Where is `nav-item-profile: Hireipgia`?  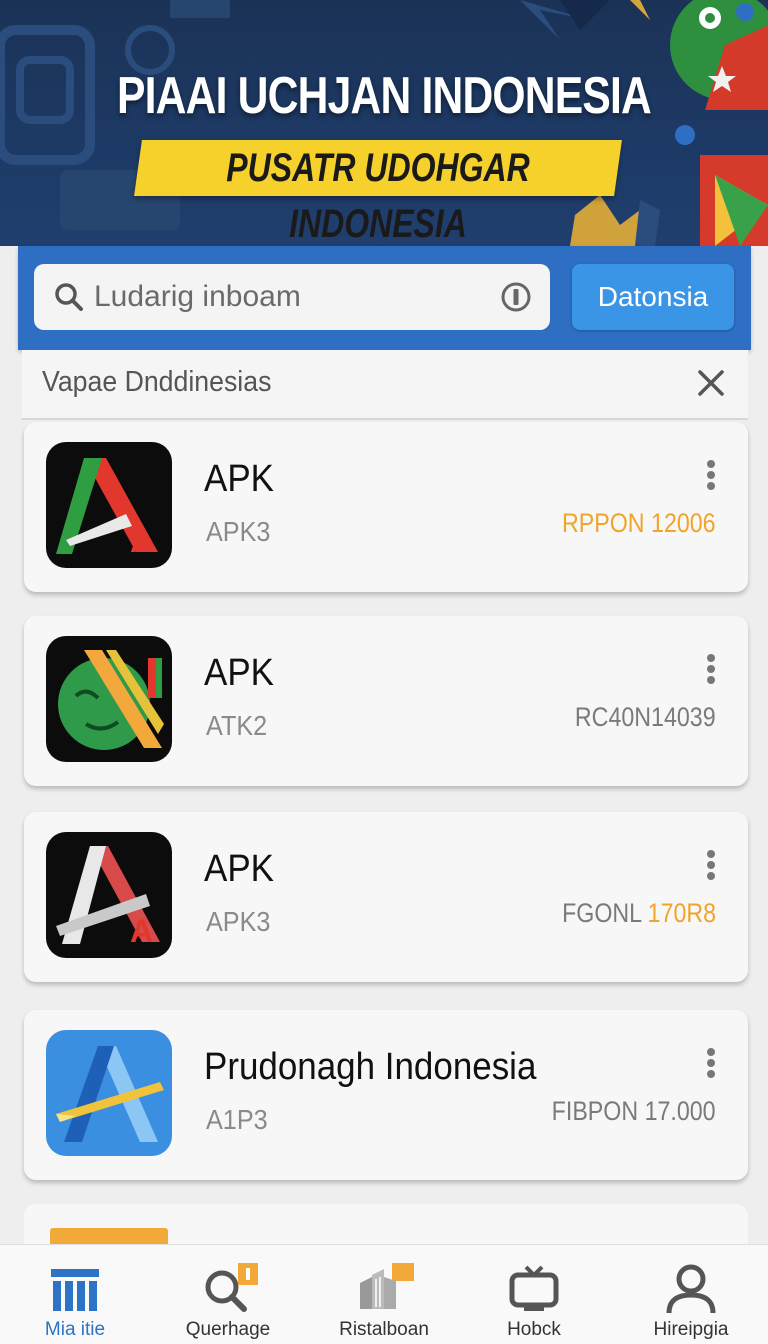
nav-item-profile: Hireipgia is located at coordinates (691, 1294).